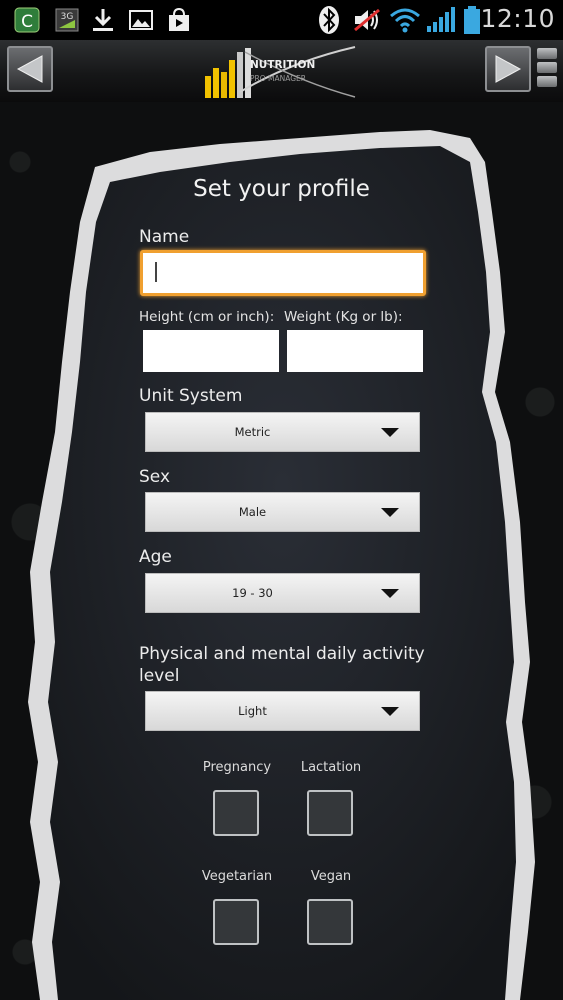 The width and height of the screenshot is (563, 1000). I want to click on svg-text: 3G, so click(67, 17).